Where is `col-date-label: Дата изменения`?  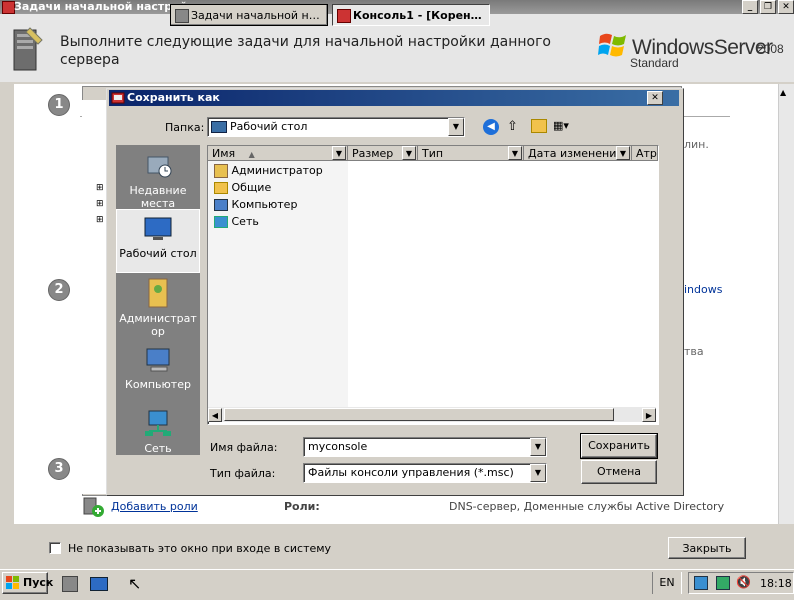 col-date-label: Дата изменения is located at coordinates (575, 153).